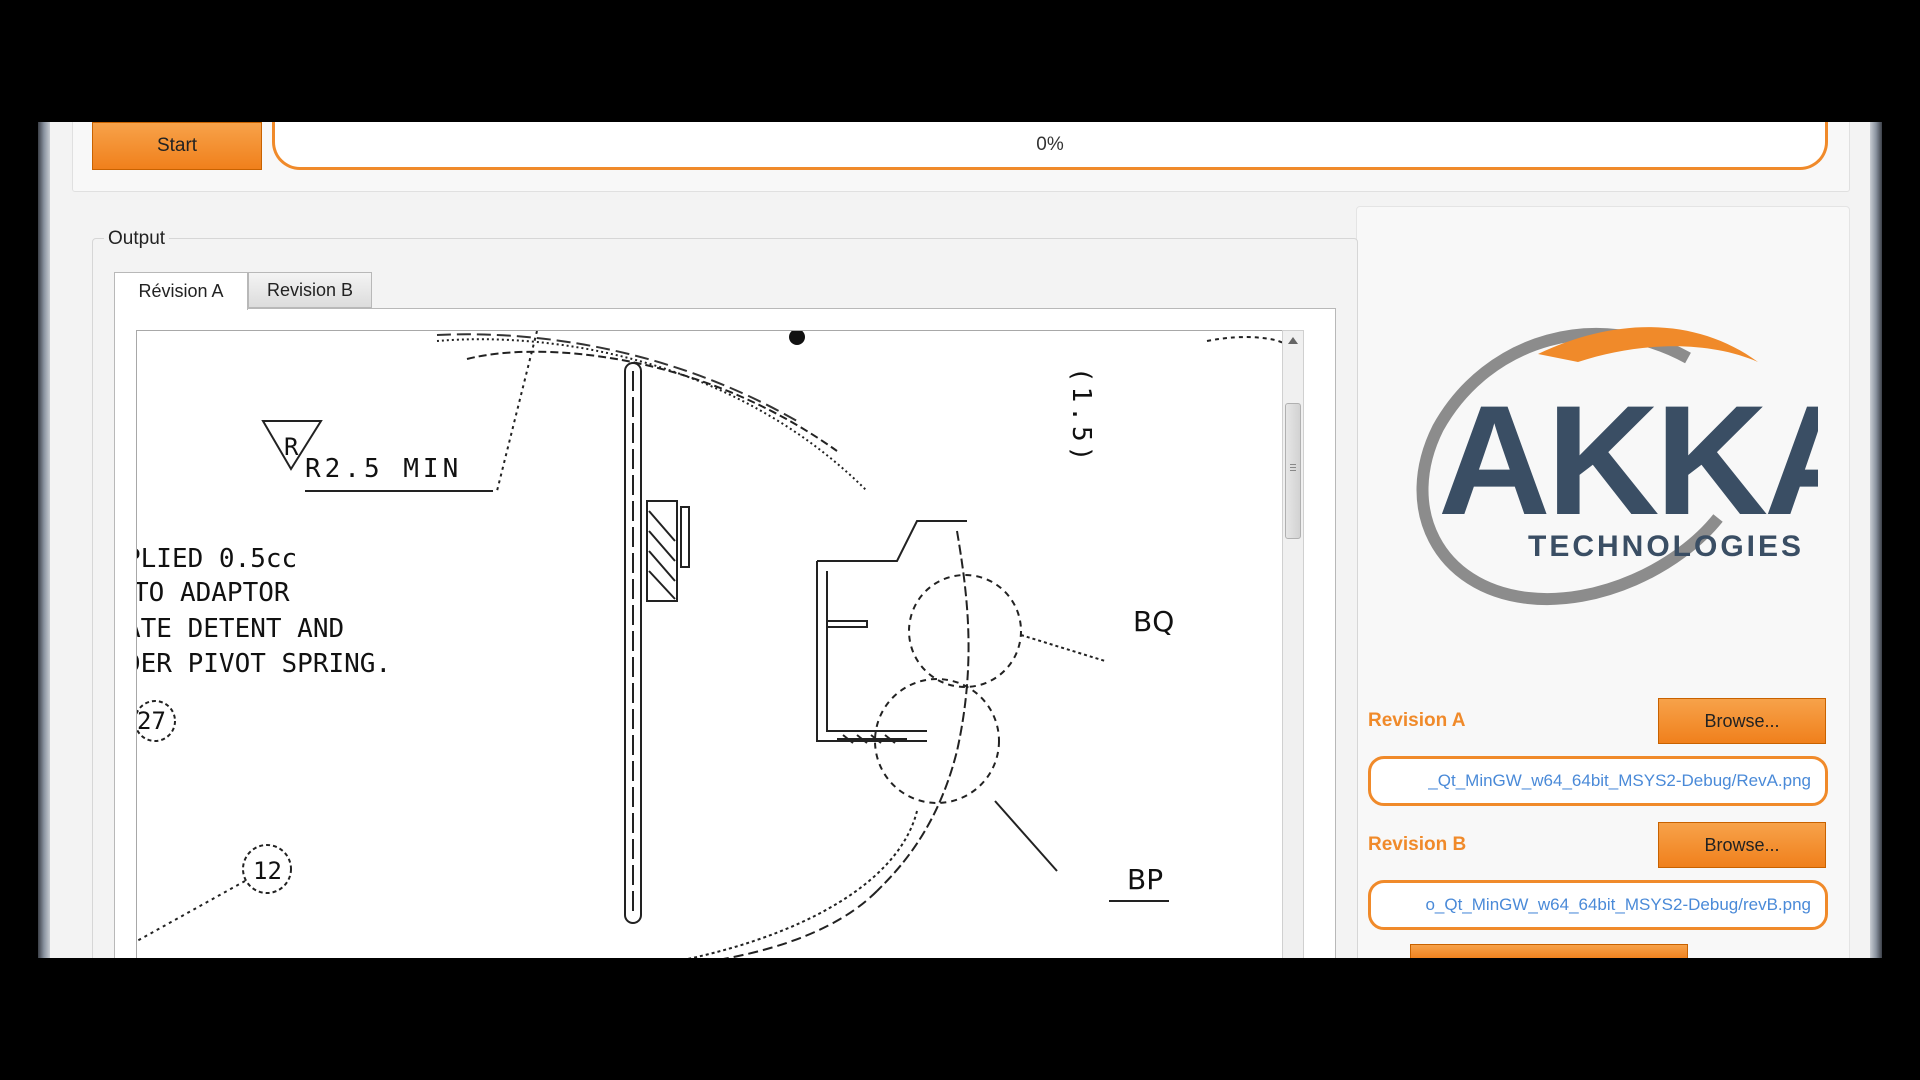  Describe the element at coordinates (1549, 951) in the screenshot. I see `compare-button-partial` at that location.